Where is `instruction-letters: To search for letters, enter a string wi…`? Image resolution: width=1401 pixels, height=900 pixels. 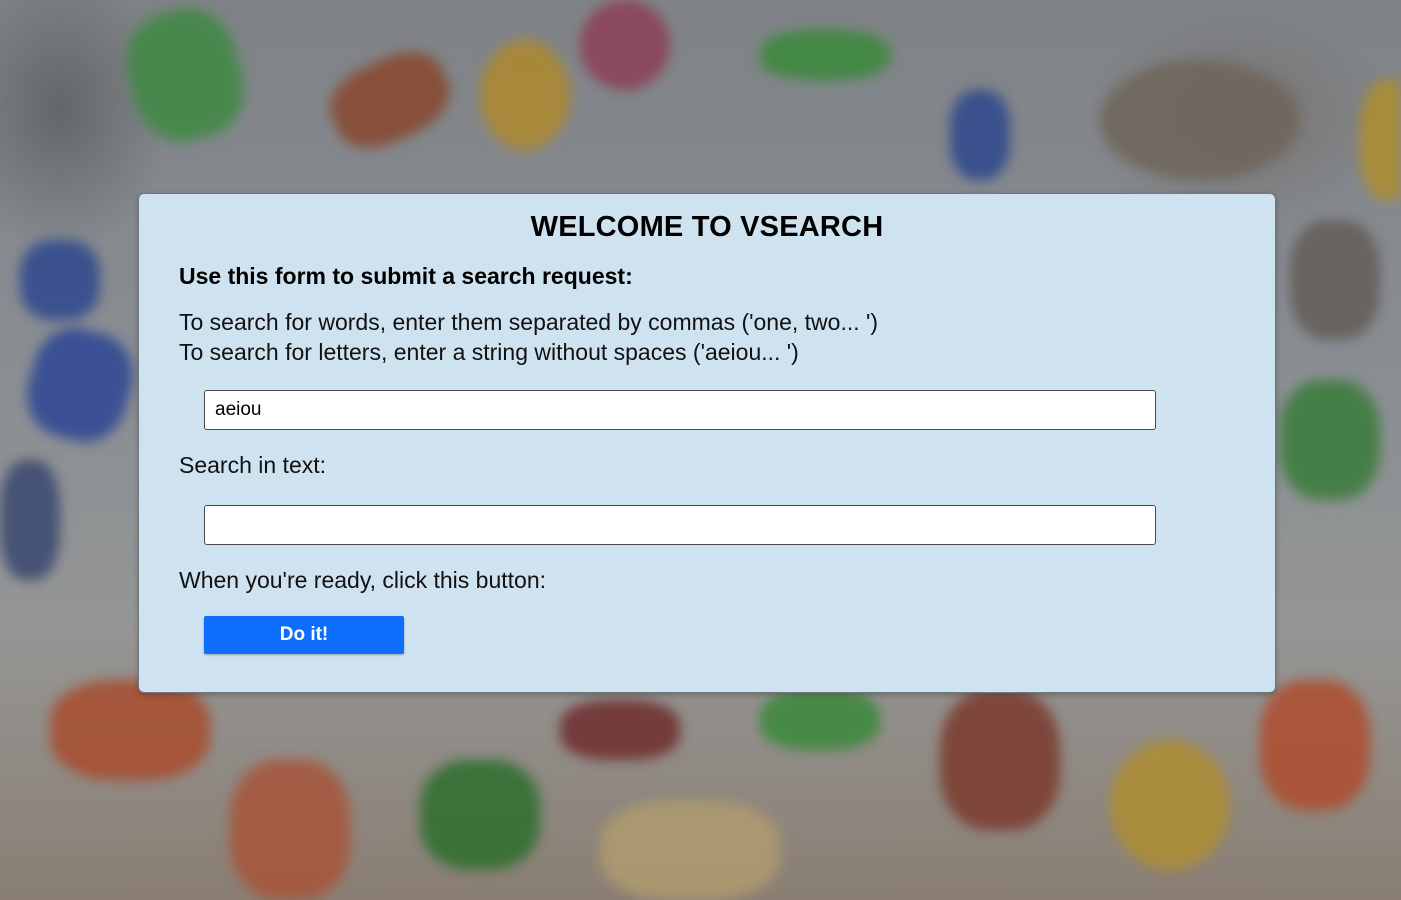
instruction-letters: To search for letters, enter a string wi… is located at coordinates (489, 352).